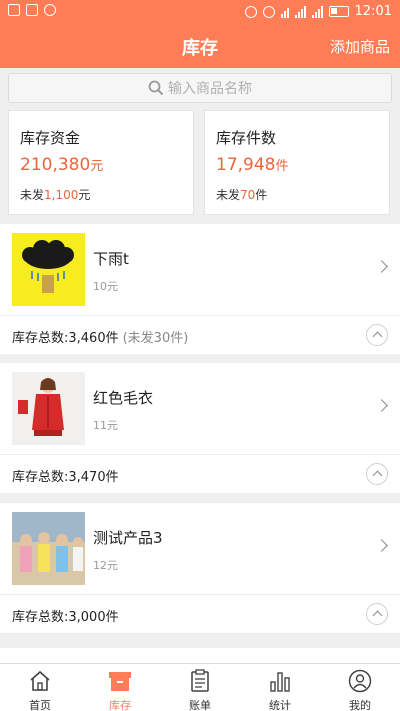 This screenshot has height=711, width=400. I want to click on product-price: 12元, so click(105, 565).